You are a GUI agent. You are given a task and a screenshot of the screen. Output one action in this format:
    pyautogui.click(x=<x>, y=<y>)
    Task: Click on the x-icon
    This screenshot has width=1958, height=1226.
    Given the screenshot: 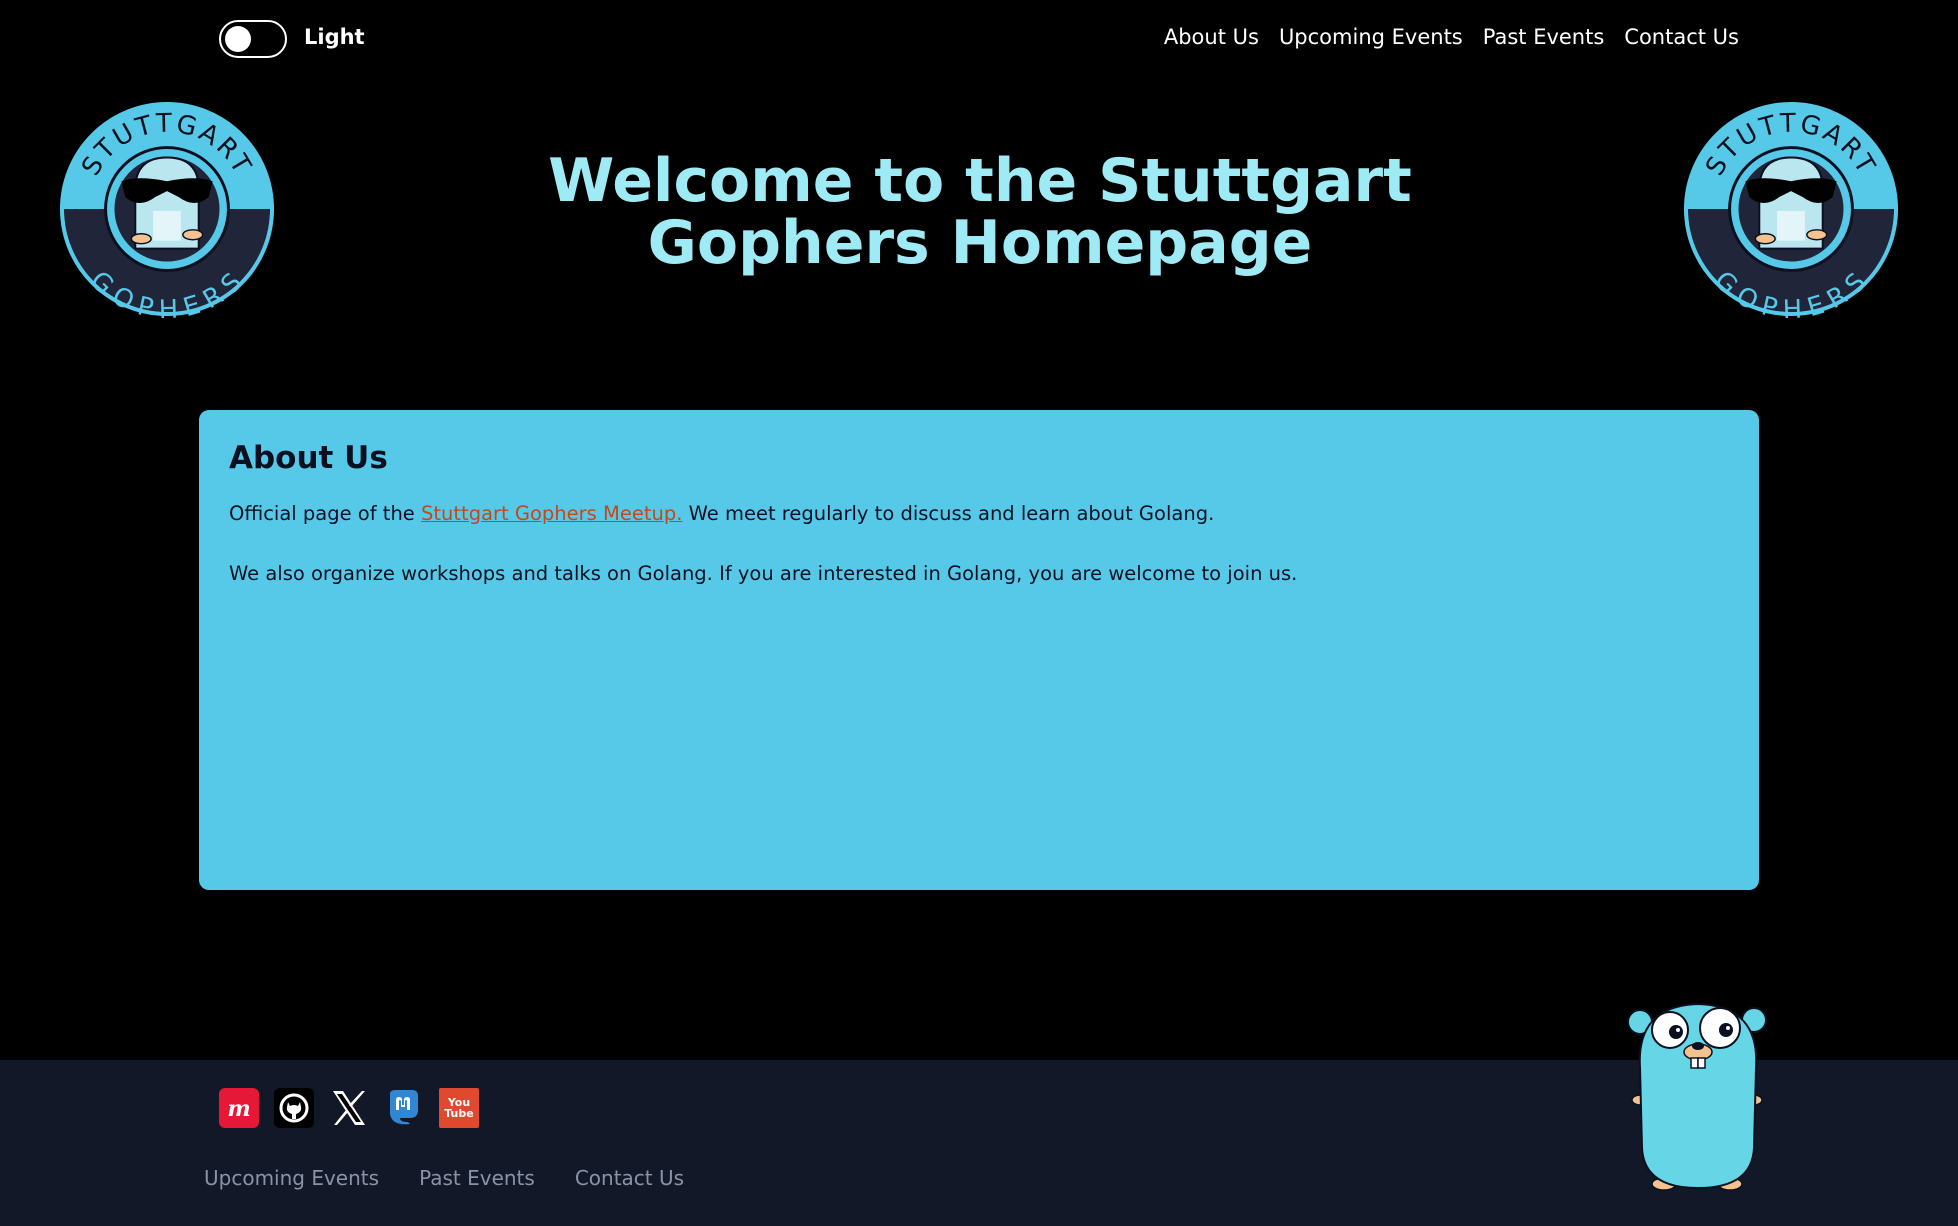 What is the action you would take?
    pyautogui.click(x=349, y=1108)
    